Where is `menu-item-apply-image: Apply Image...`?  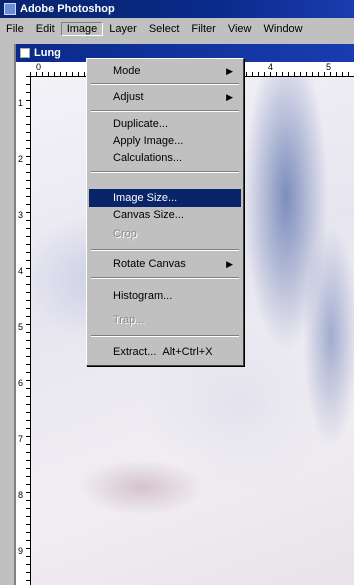 menu-item-apply-image: Apply Image... is located at coordinates (165, 141).